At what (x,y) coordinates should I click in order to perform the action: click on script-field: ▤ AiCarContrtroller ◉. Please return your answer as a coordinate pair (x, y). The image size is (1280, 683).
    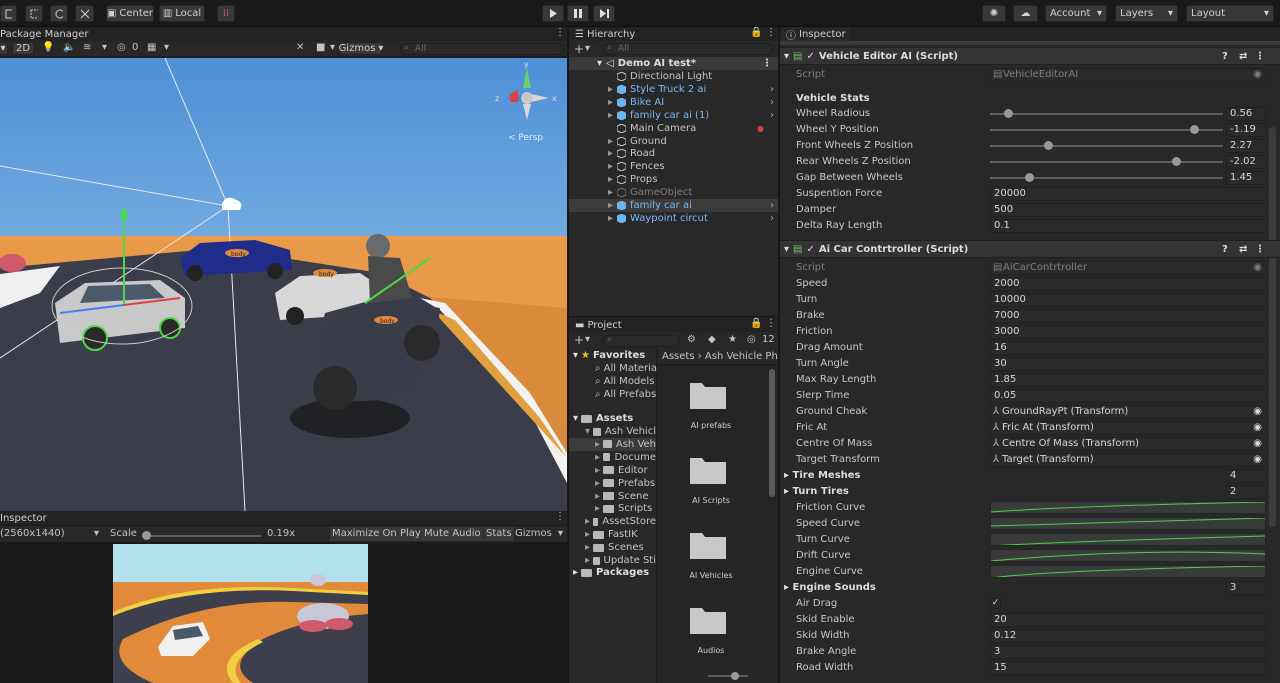
    Looking at the image, I should click on (1128, 268).